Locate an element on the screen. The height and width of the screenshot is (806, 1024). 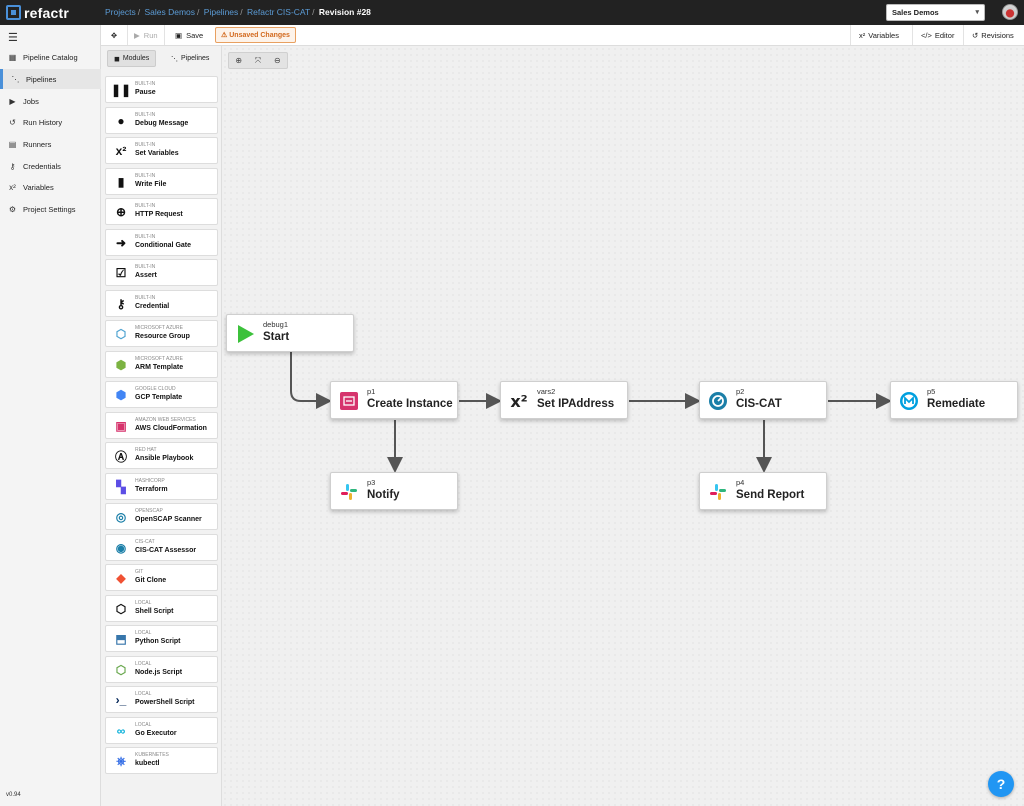
tab-label: Modules is located at coordinates (136, 58).